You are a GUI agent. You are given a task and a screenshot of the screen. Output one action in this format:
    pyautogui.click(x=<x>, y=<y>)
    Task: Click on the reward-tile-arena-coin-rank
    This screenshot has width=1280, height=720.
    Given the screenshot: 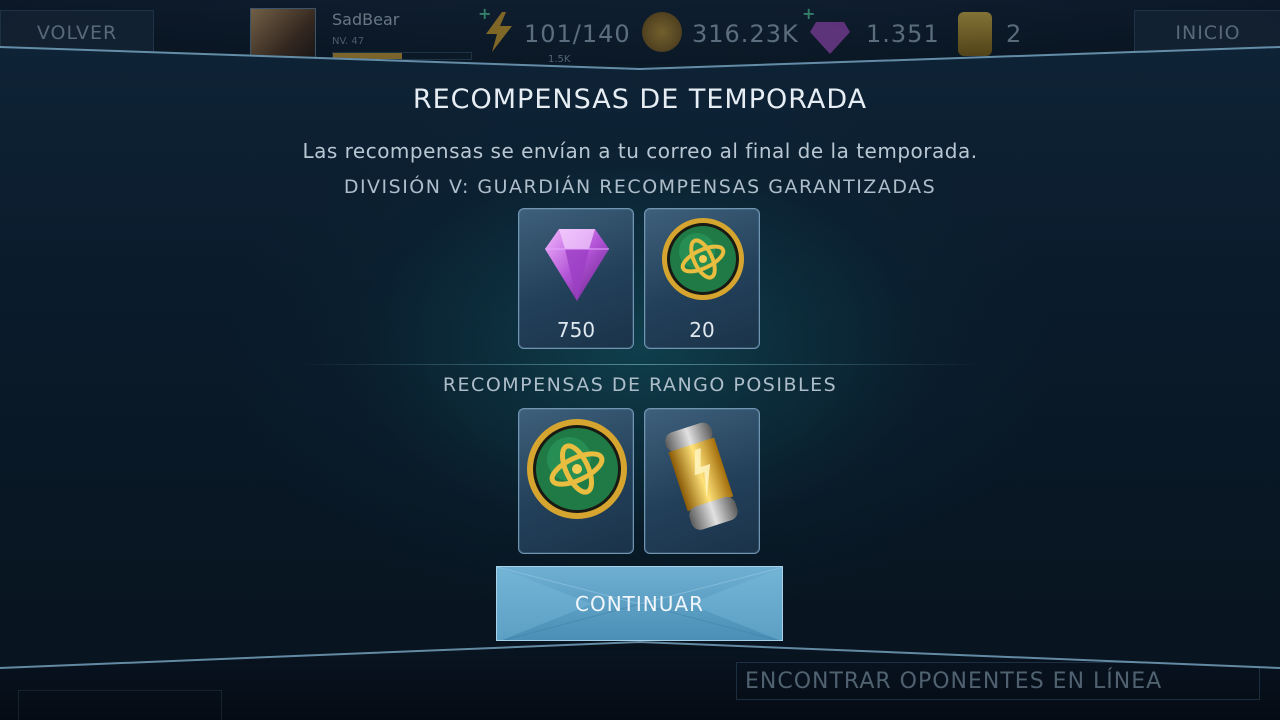 What is the action you would take?
    pyautogui.click(x=576, y=481)
    